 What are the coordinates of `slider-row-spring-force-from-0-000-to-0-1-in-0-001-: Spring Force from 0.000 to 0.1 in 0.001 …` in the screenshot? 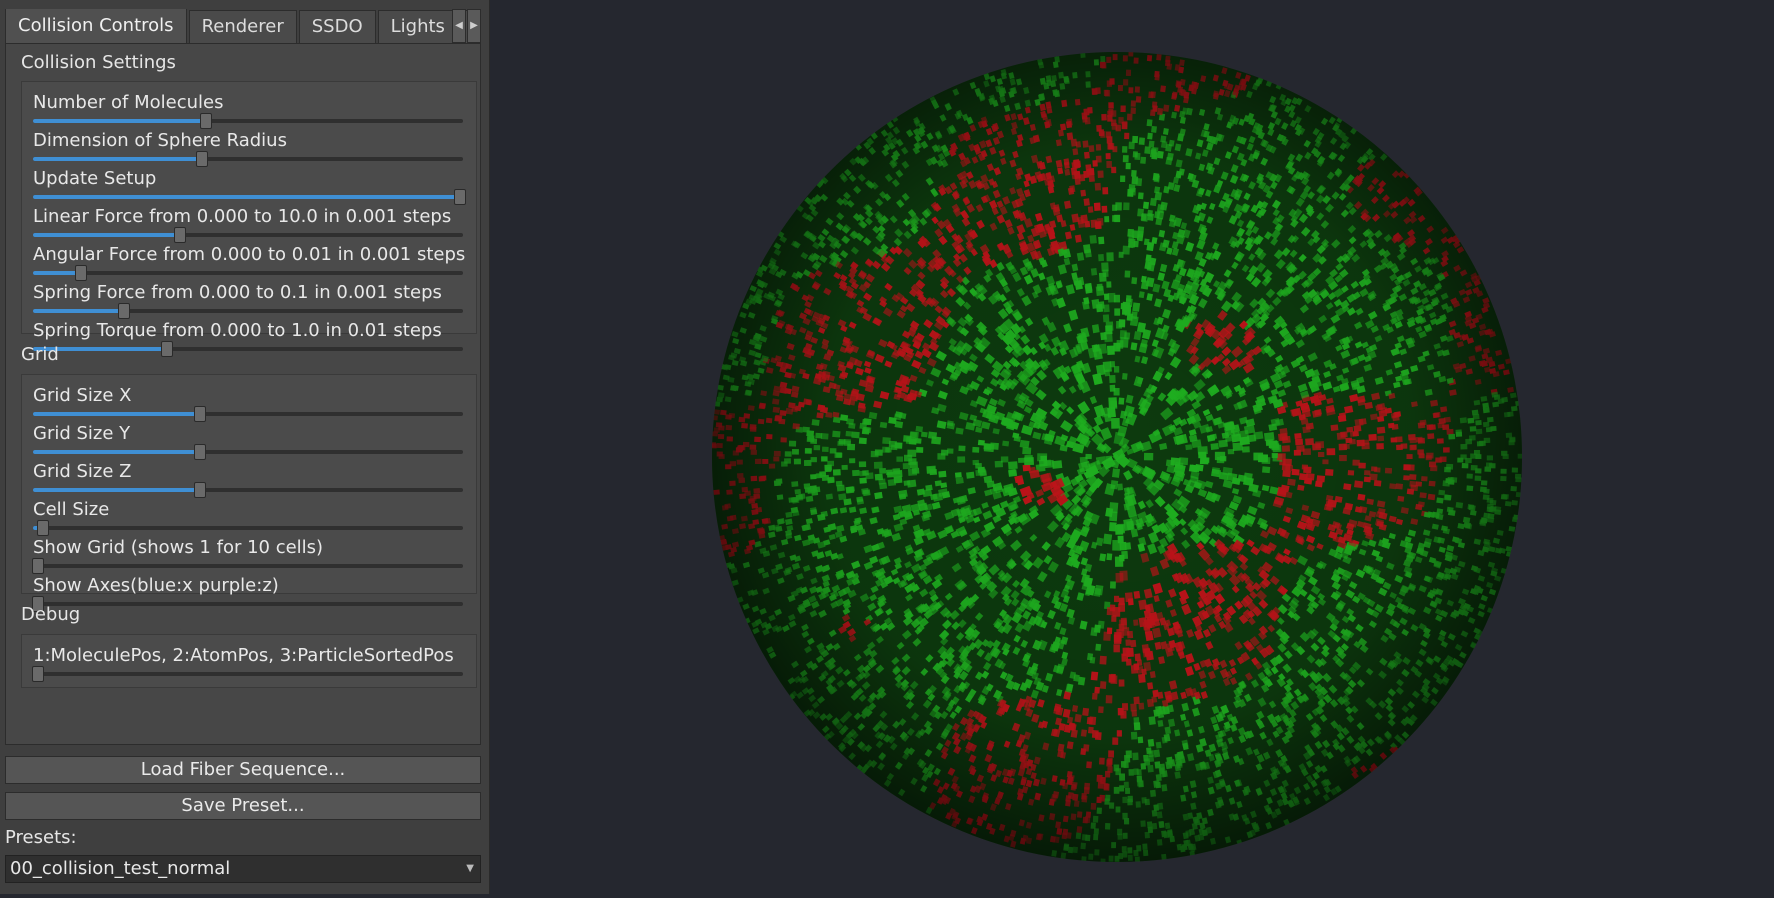 It's located at (248, 299).